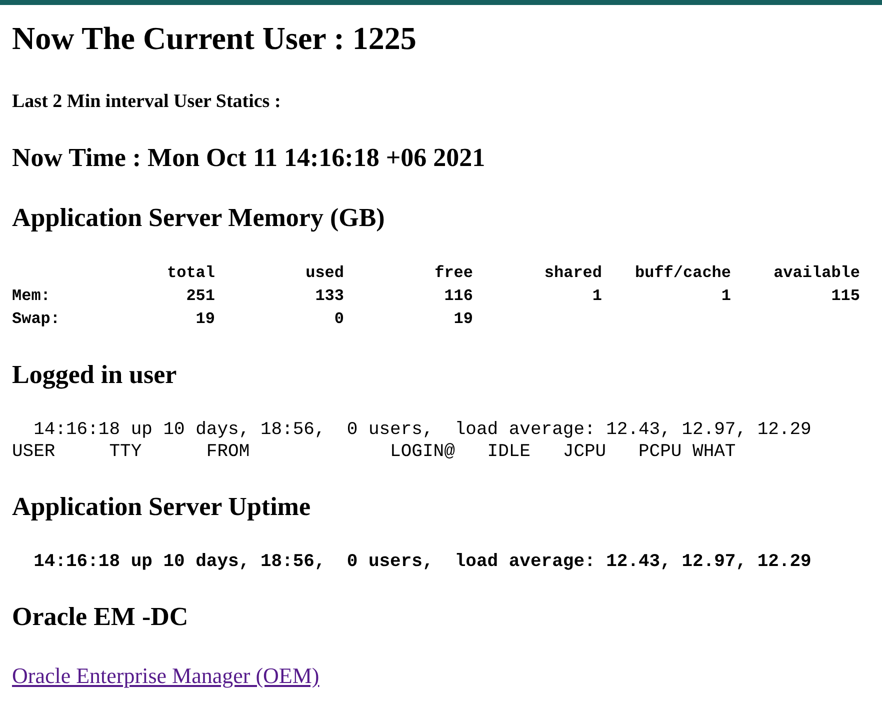 The image size is (882, 714). I want to click on column-header: used, so click(325, 273).